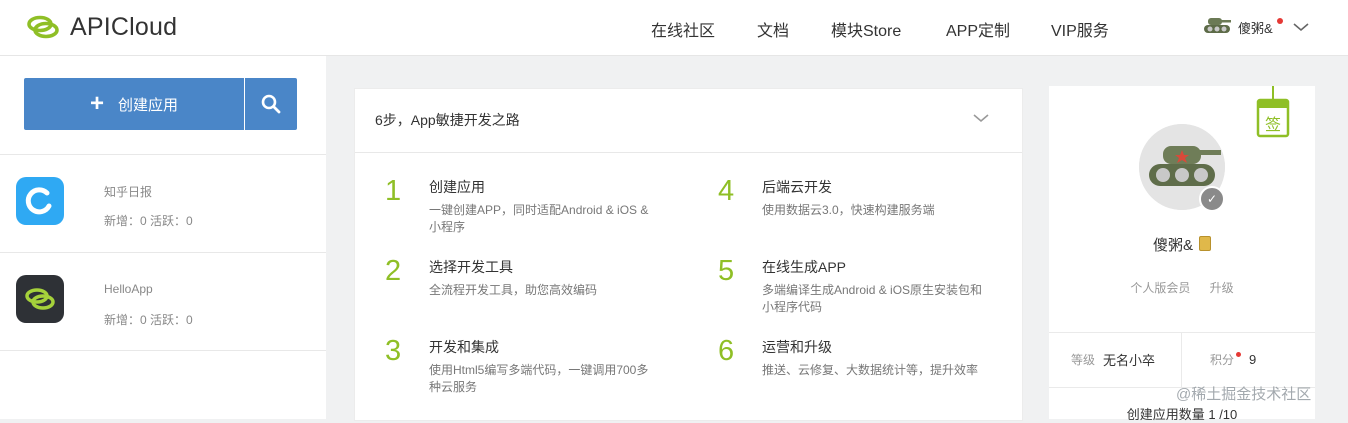 This screenshot has height=423, width=1348. I want to click on level-label: 等级, so click(1083, 360).